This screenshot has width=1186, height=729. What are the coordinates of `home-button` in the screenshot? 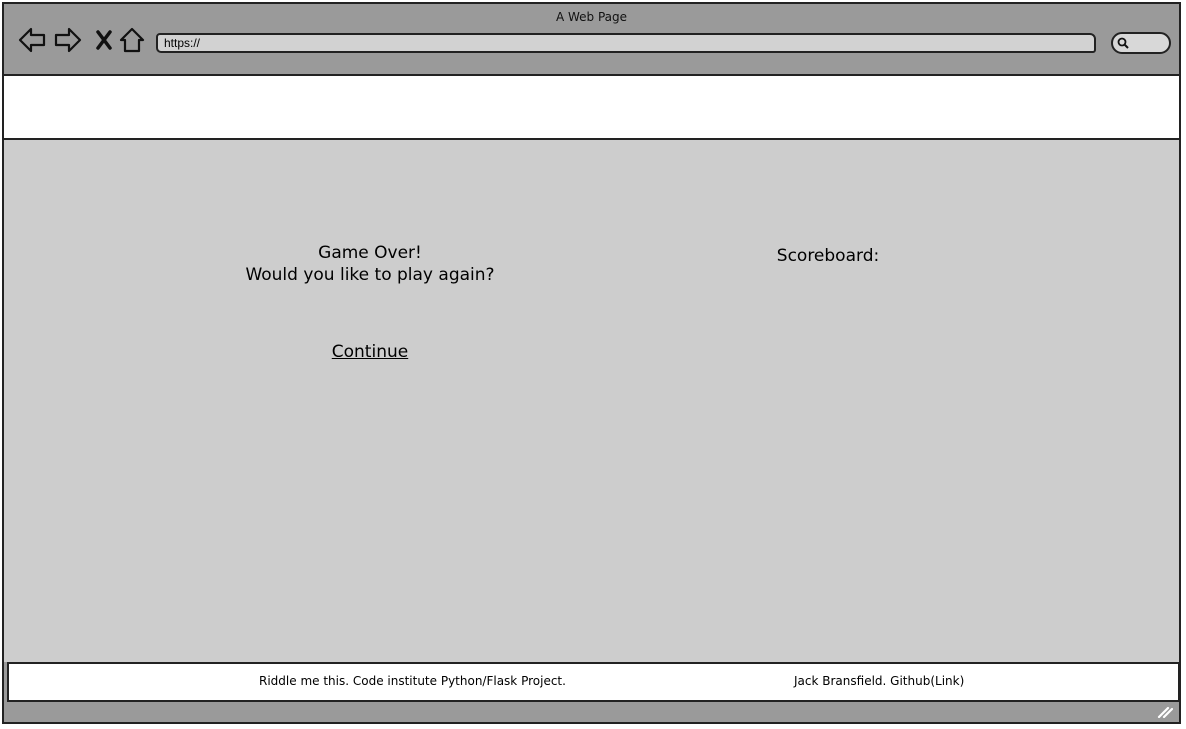 It's located at (132, 40).